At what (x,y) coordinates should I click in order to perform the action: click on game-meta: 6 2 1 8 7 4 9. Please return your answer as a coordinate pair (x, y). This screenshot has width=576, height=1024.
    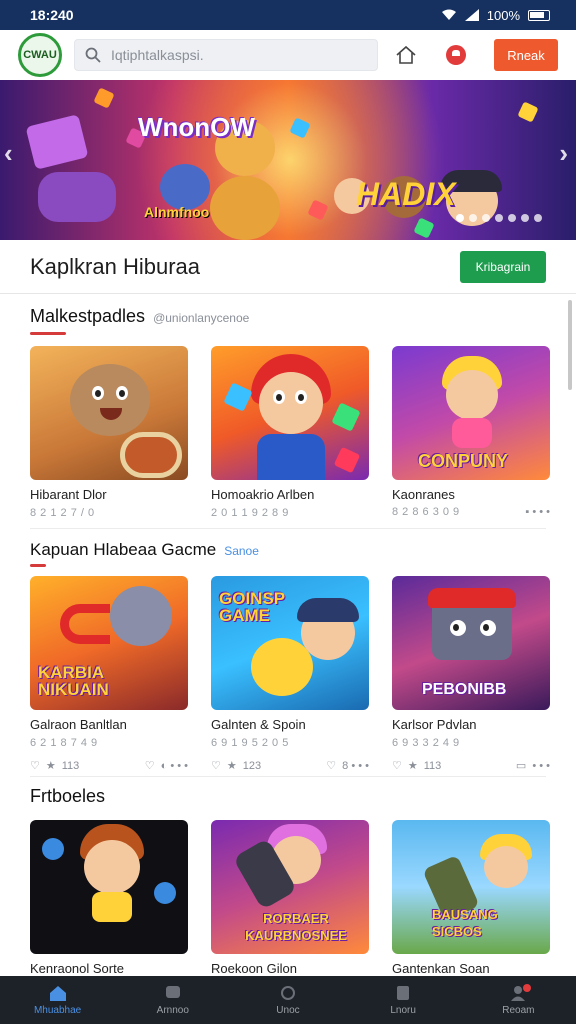
    Looking at the image, I should click on (64, 743).